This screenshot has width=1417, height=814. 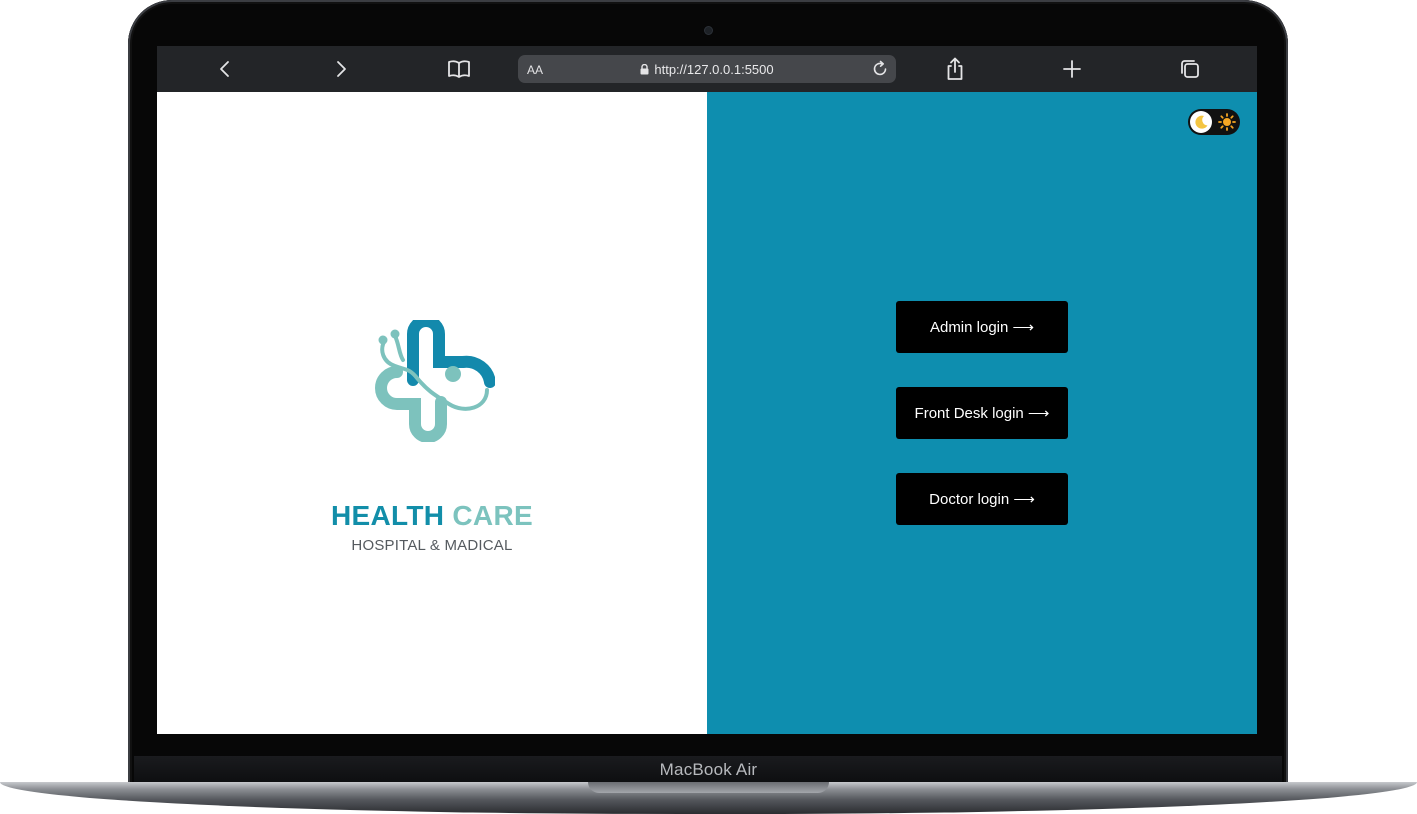 I want to click on new-tab-button, so click(x=1072, y=69).